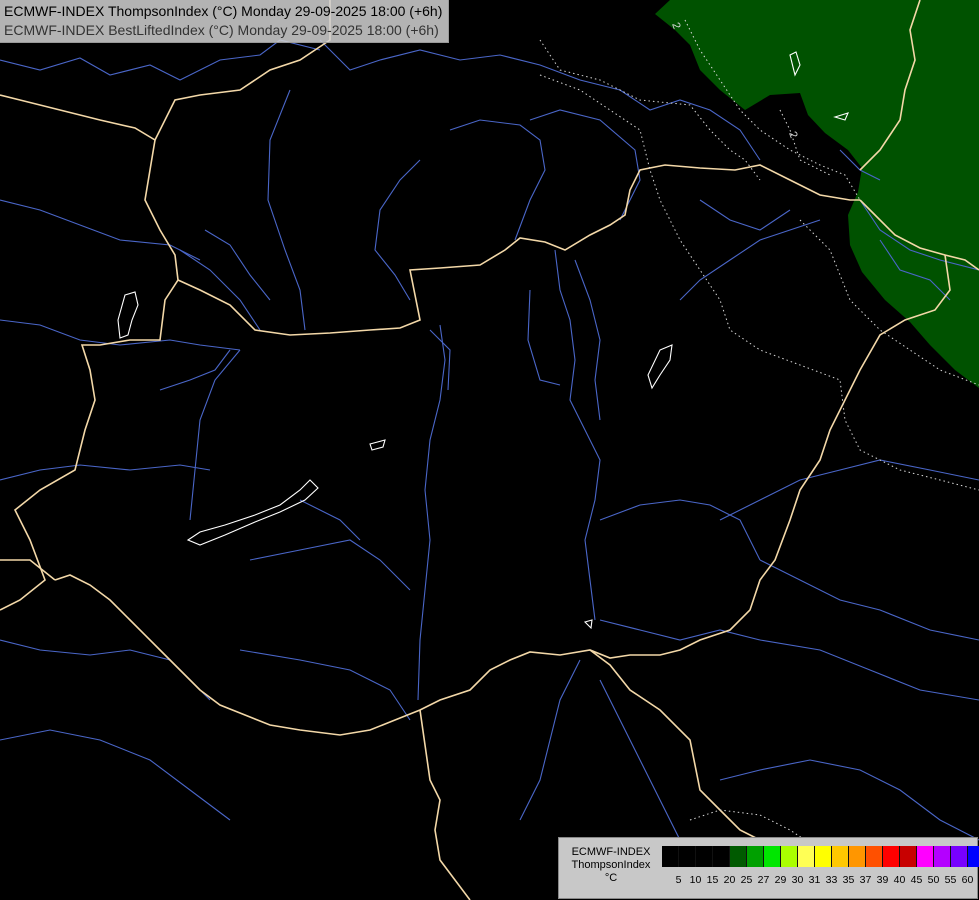 The image size is (979, 900). I want to click on legend-tick-label: 55, so click(950, 880).